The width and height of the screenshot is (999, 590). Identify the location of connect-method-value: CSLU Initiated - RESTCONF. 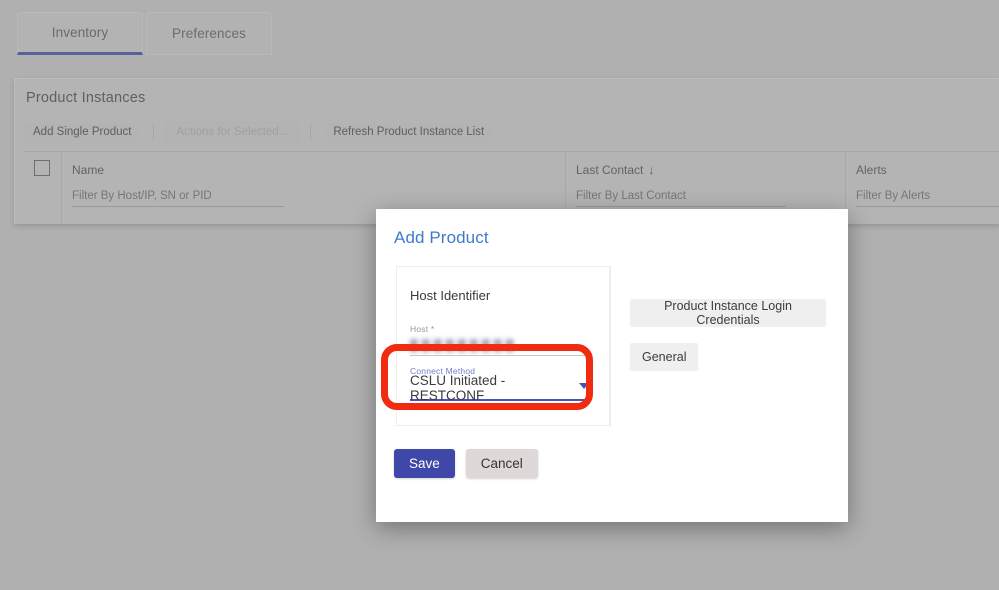
(458, 387).